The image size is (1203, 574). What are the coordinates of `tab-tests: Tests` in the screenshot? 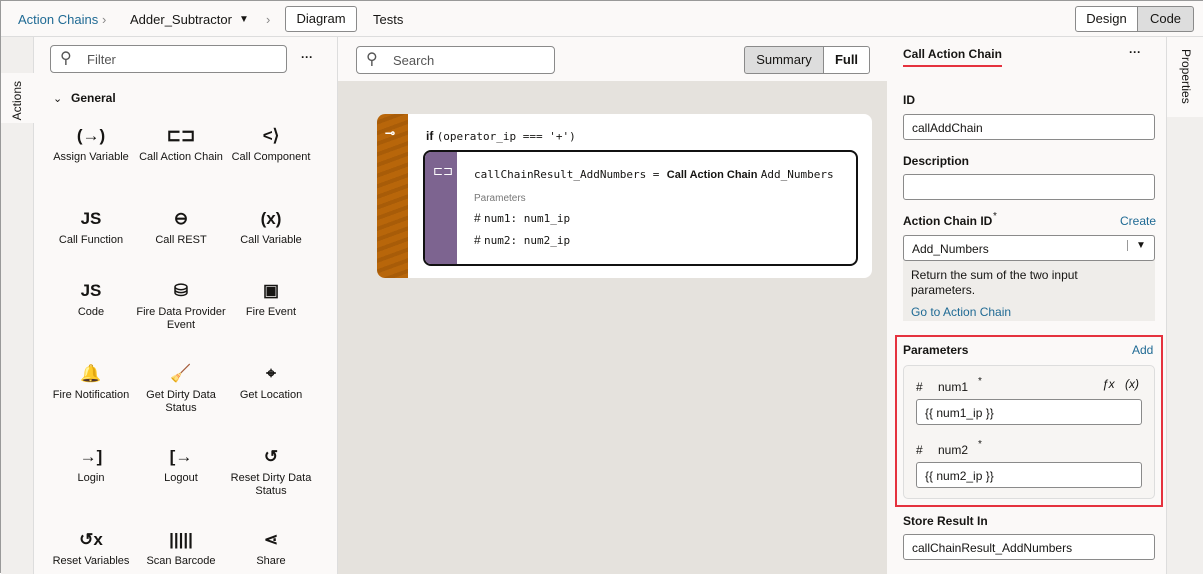 It's located at (388, 19).